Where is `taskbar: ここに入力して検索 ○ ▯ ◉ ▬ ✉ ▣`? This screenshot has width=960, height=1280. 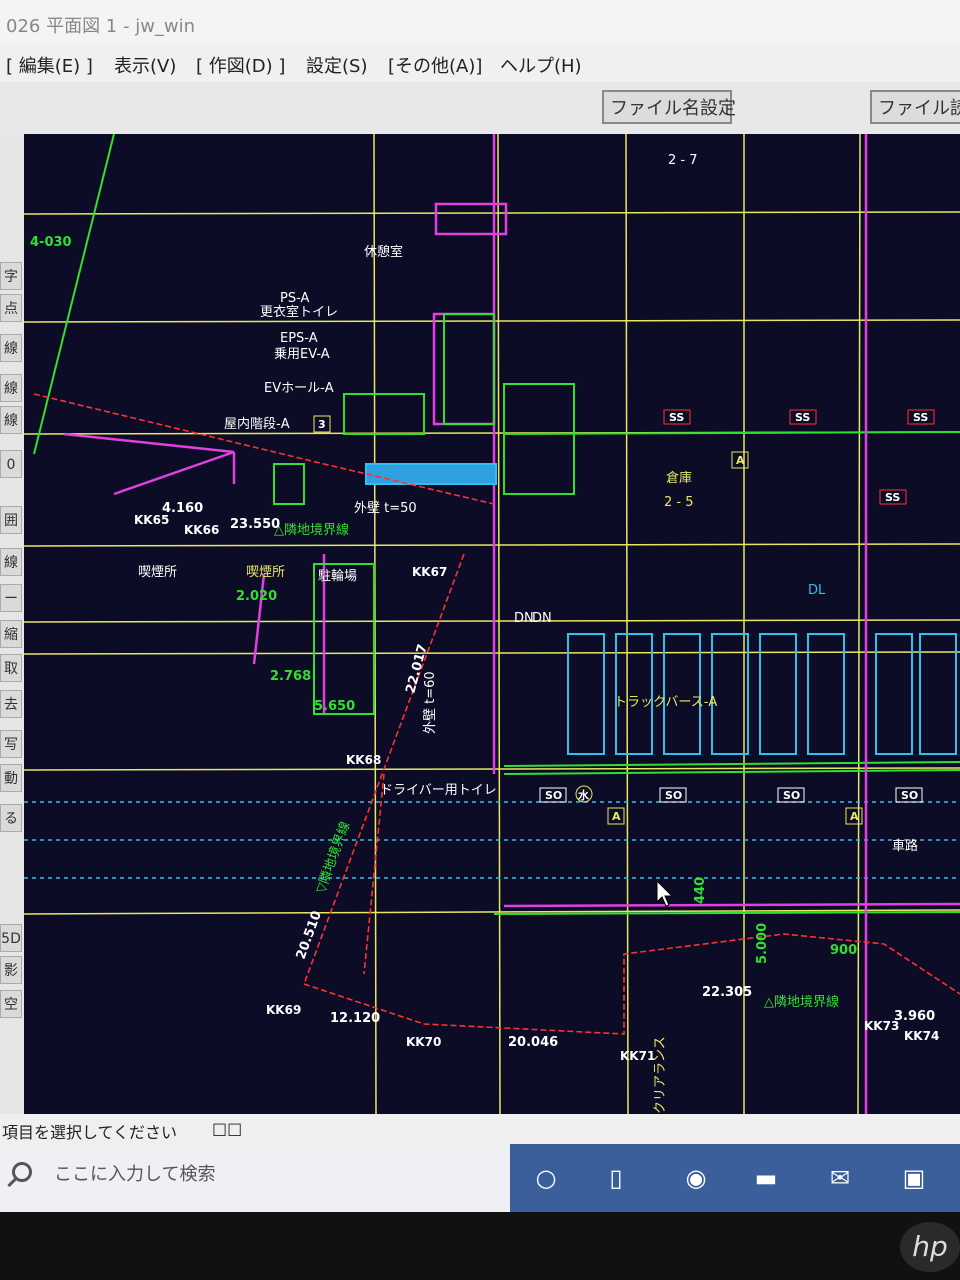 taskbar: ここに入力して検索 ○ ▯ ◉ ▬ ✉ ▣ is located at coordinates (480, 1178).